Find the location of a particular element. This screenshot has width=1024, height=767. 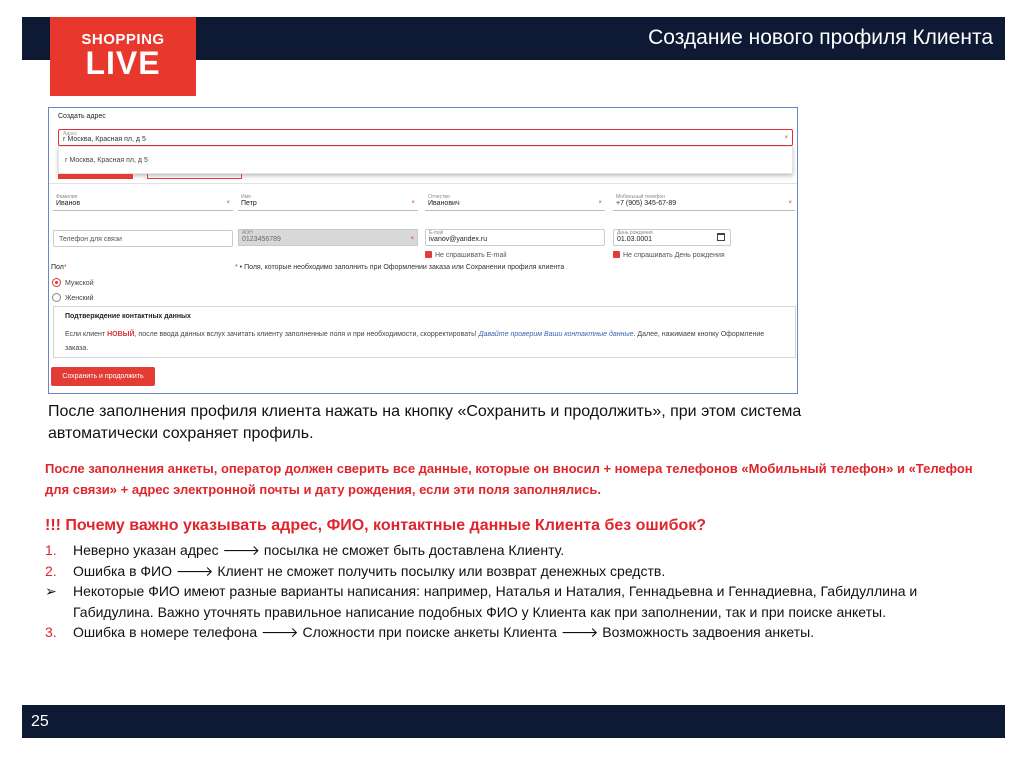

save-and-continue-button: Сохранить и продолжить is located at coordinates (103, 376).